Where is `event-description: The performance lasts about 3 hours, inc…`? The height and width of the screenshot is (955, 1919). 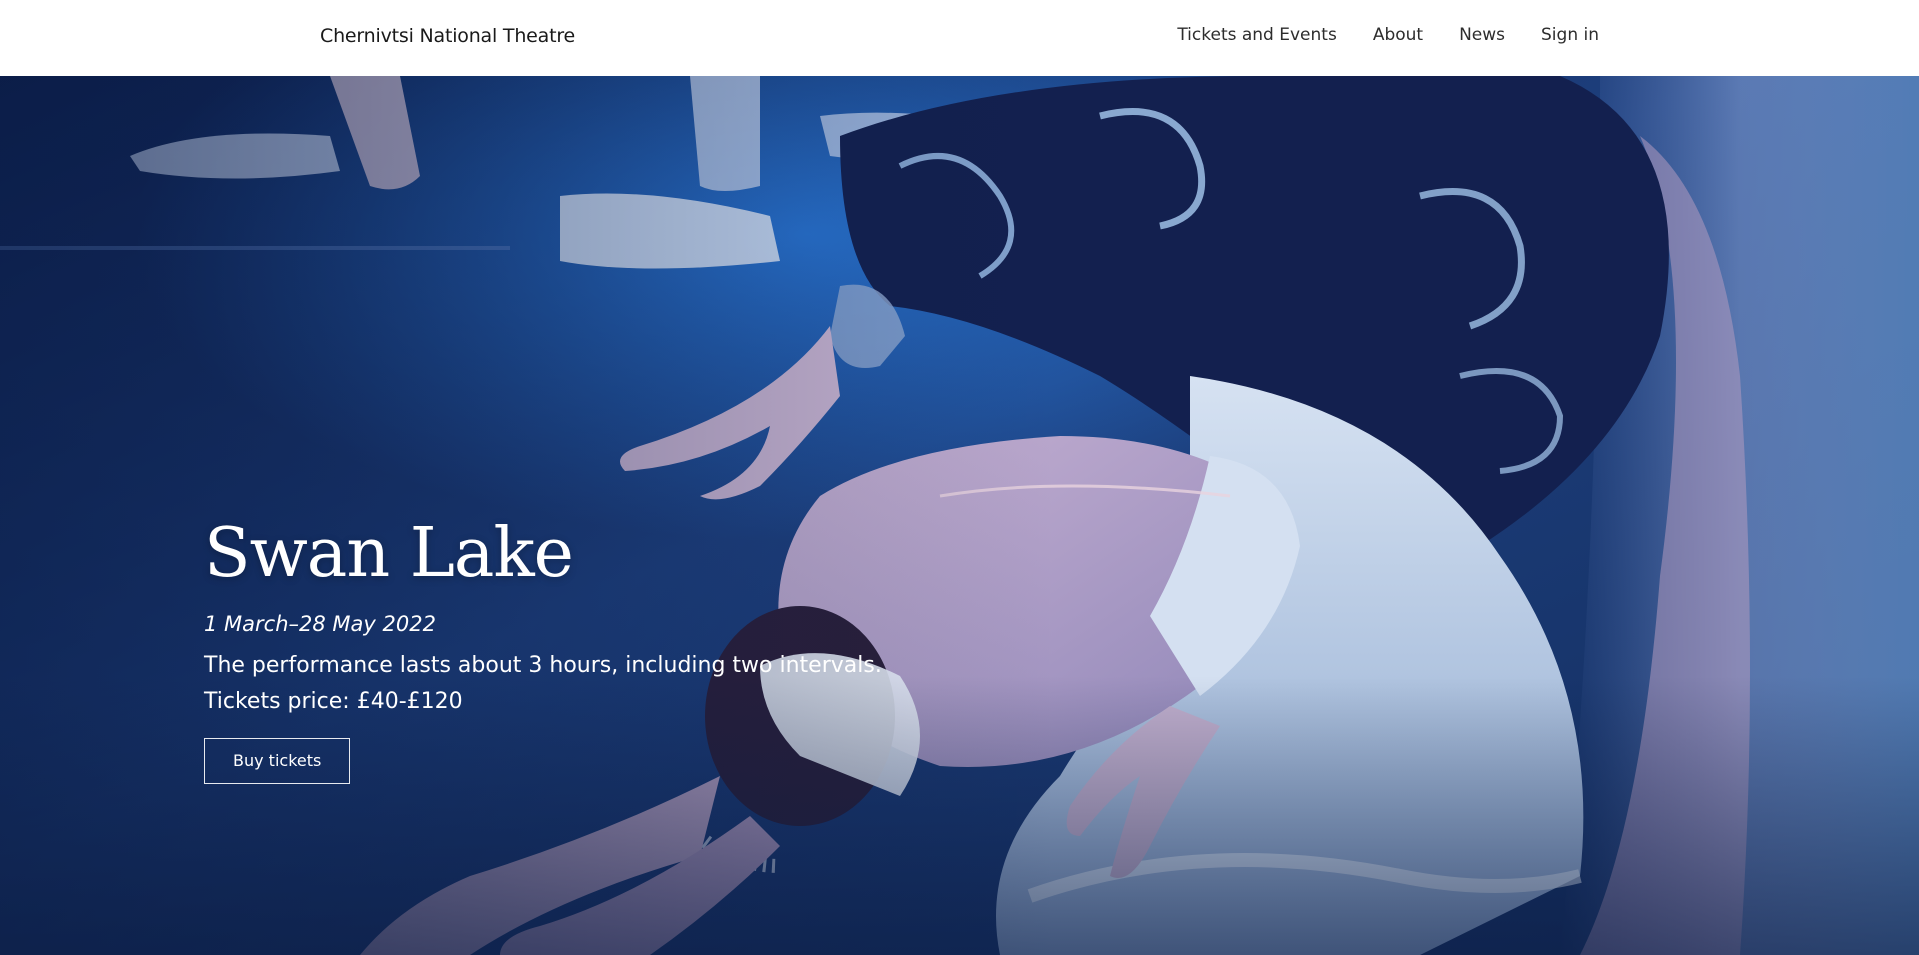 event-description: The performance lasts about 3 hours, inc… is located at coordinates (543, 684).